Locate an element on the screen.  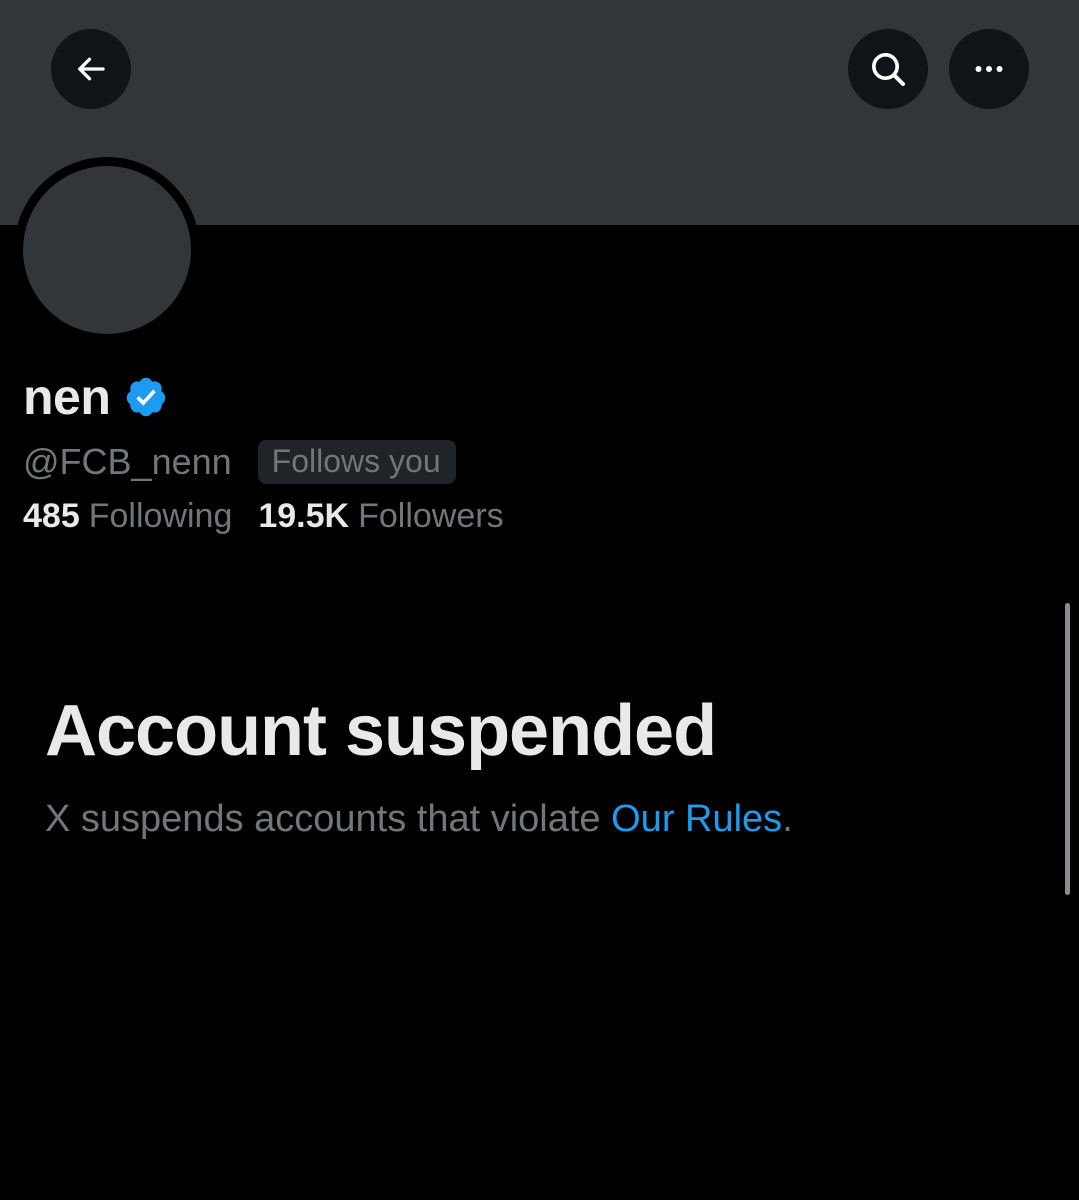
following-label: Following is located at coordinates (160, 515).